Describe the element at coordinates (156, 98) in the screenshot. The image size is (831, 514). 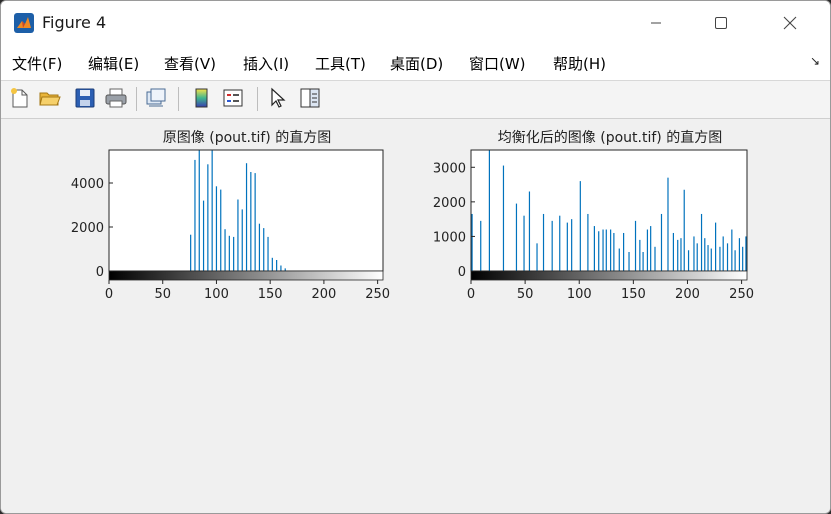
I see `link-plot-icon` at that location.